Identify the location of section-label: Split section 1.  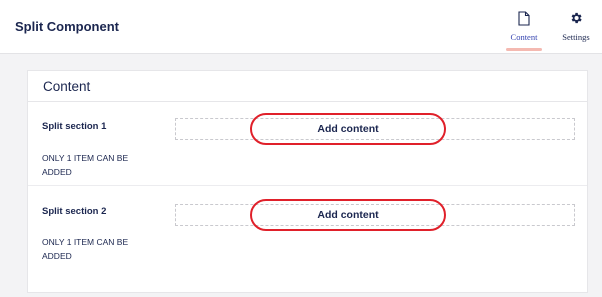
(74, 126).